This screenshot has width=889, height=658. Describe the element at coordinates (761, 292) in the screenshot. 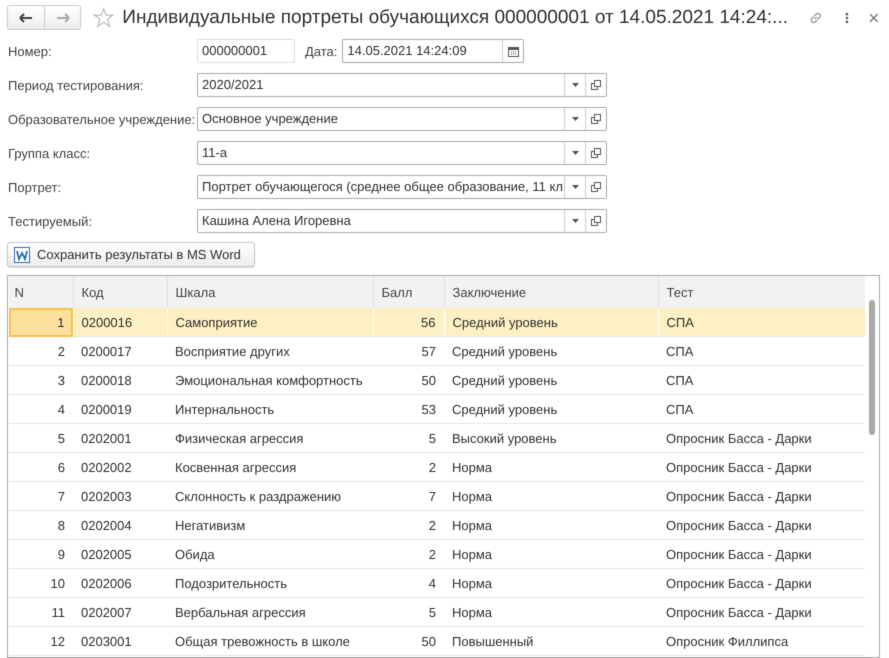

I see `column-header: Тест` at that location.